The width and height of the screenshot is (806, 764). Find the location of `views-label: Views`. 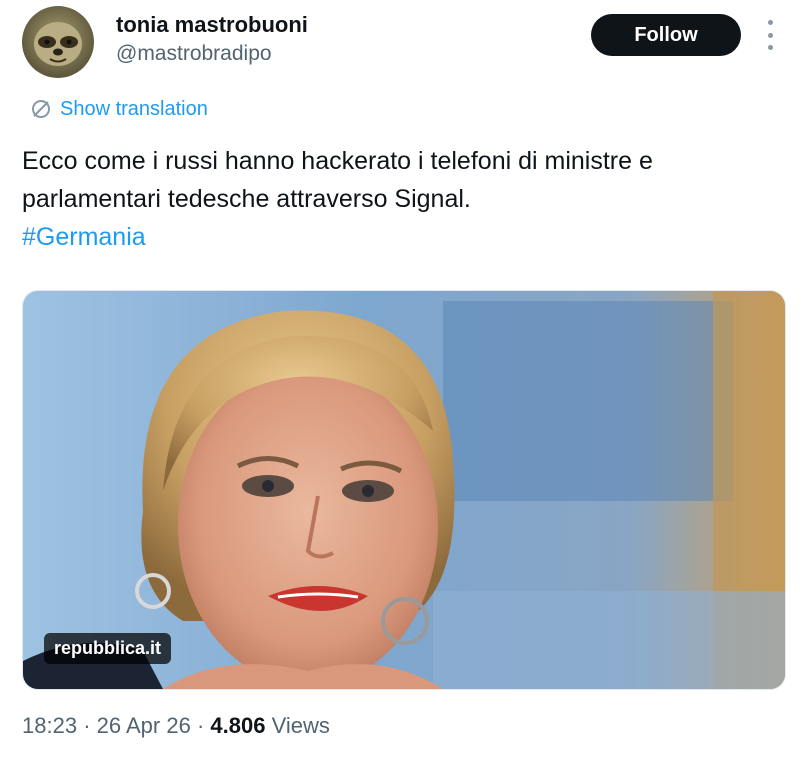

views-label: Views is located at coordinates (300, 725).